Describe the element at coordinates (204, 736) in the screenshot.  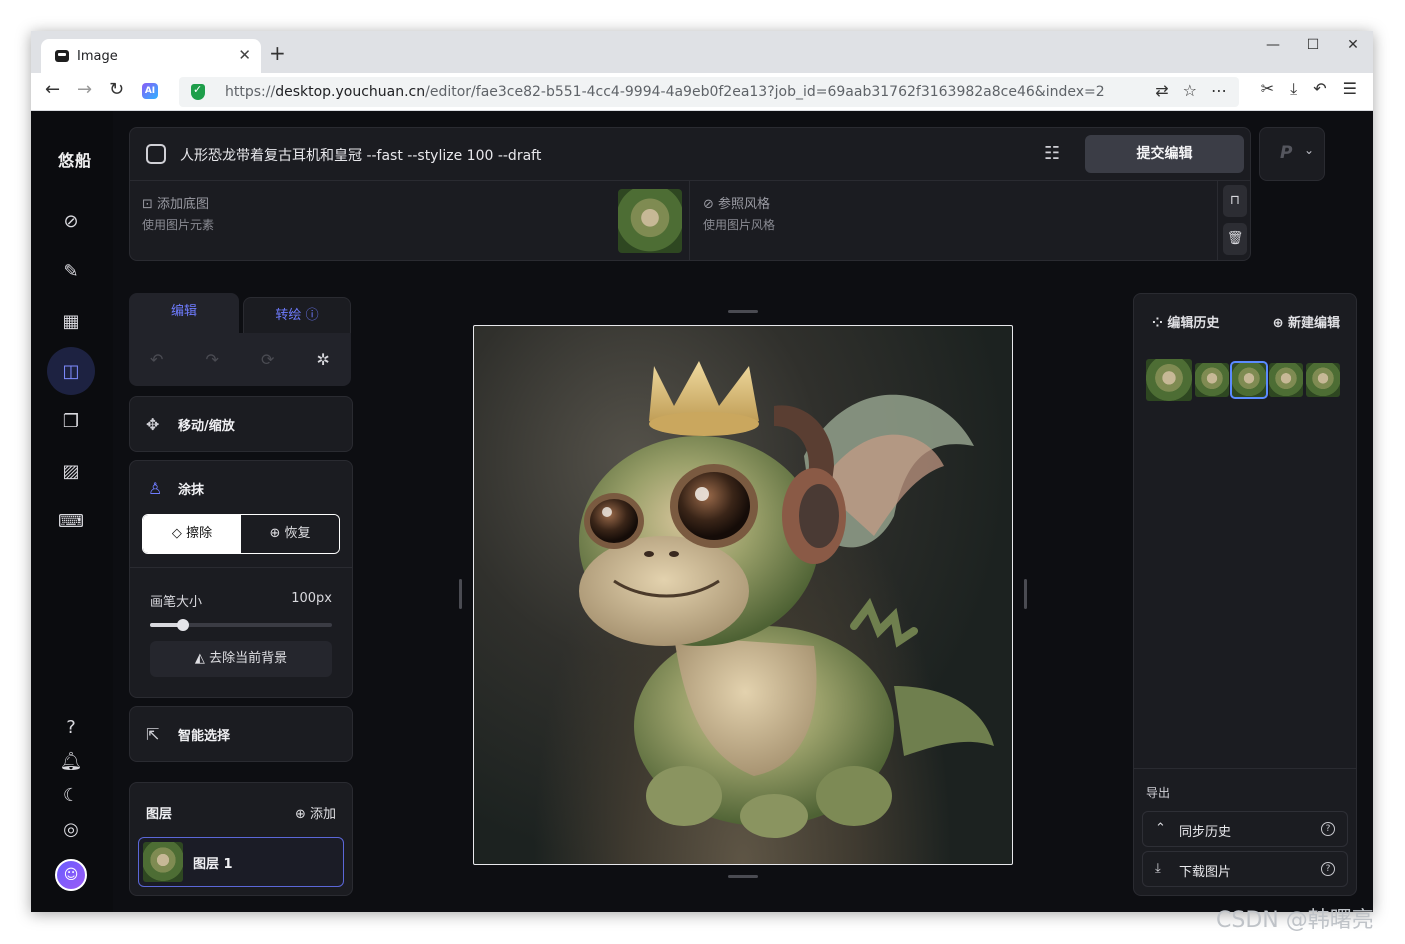
I see `smart-select-label: 智能选择` at that location.